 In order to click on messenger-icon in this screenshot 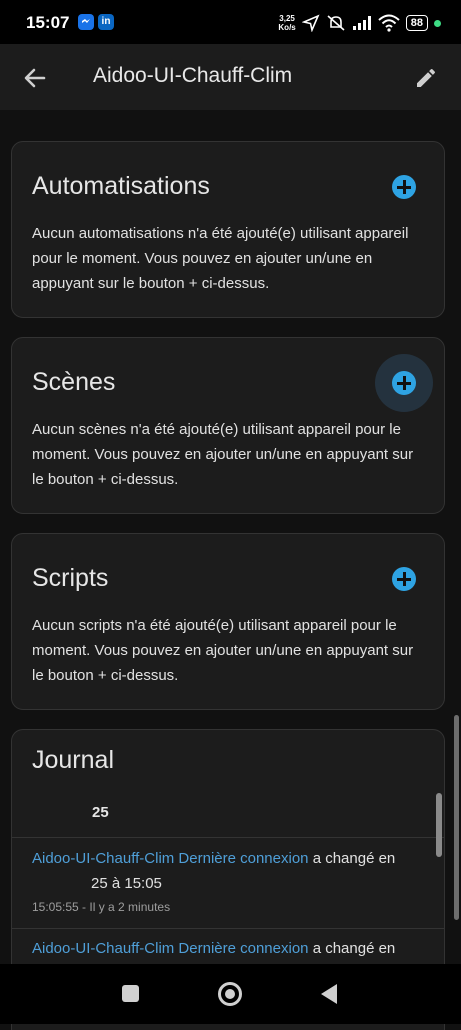, I will do `click(86, 22)`.